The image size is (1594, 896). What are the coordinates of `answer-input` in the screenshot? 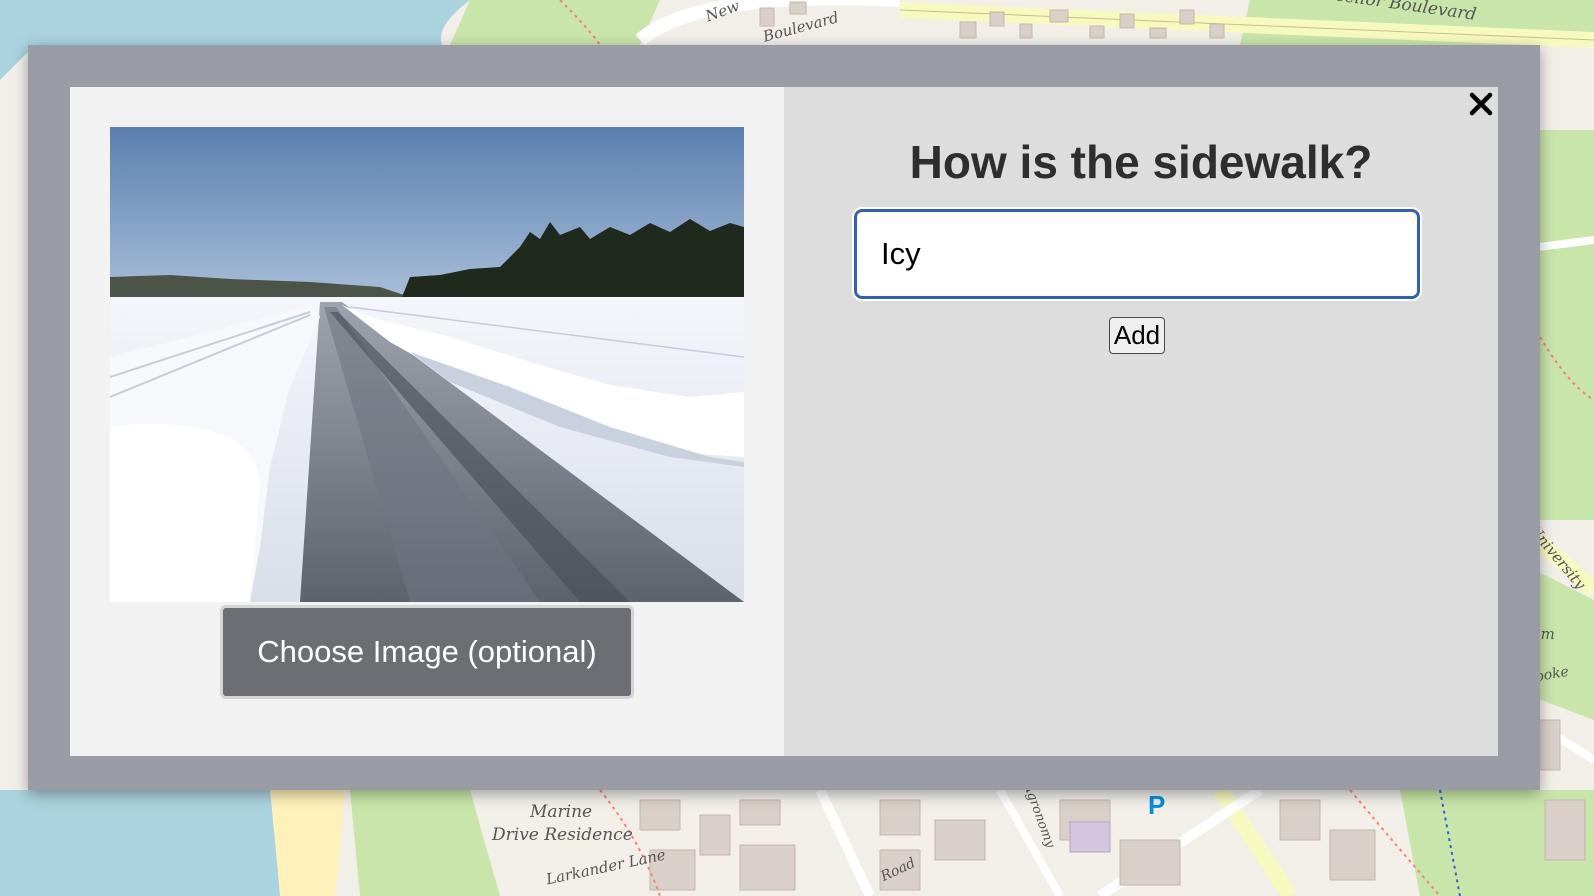 It's located at (1137, 254).